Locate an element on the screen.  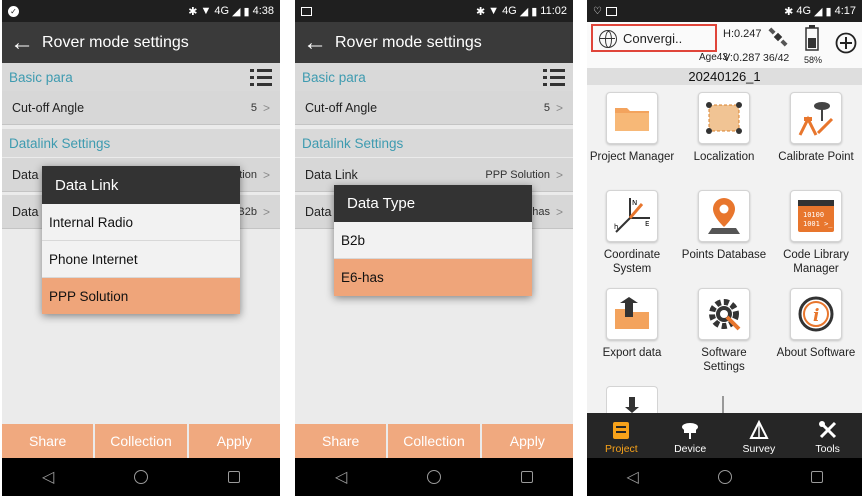
option-b2b: B2b is located at coordinates (433, 240).